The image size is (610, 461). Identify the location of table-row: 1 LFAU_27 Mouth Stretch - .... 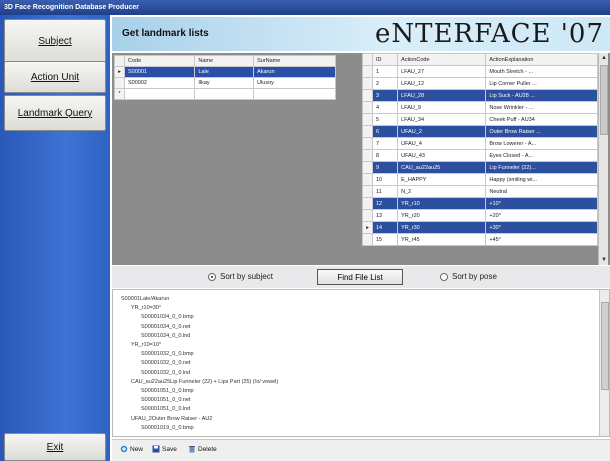
(480, 71).